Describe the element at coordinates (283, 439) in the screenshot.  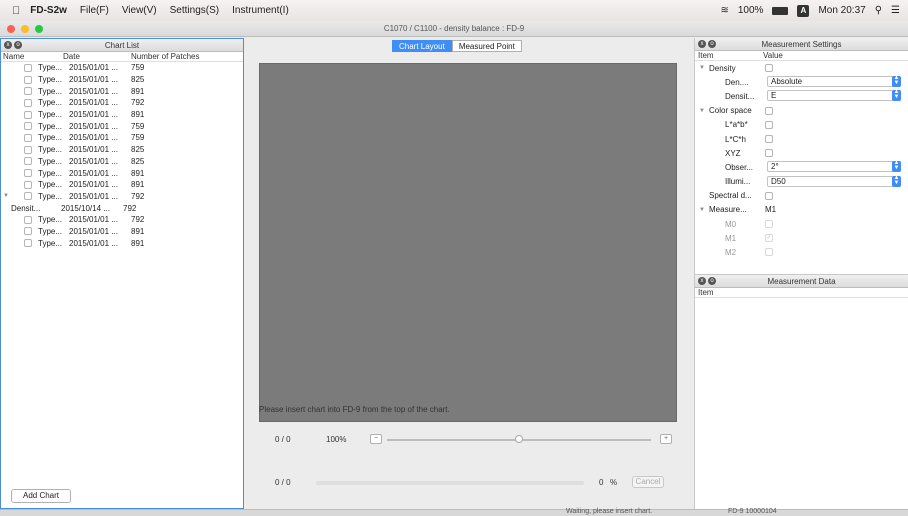
I see `page-counter: 0 / 0` at that location.